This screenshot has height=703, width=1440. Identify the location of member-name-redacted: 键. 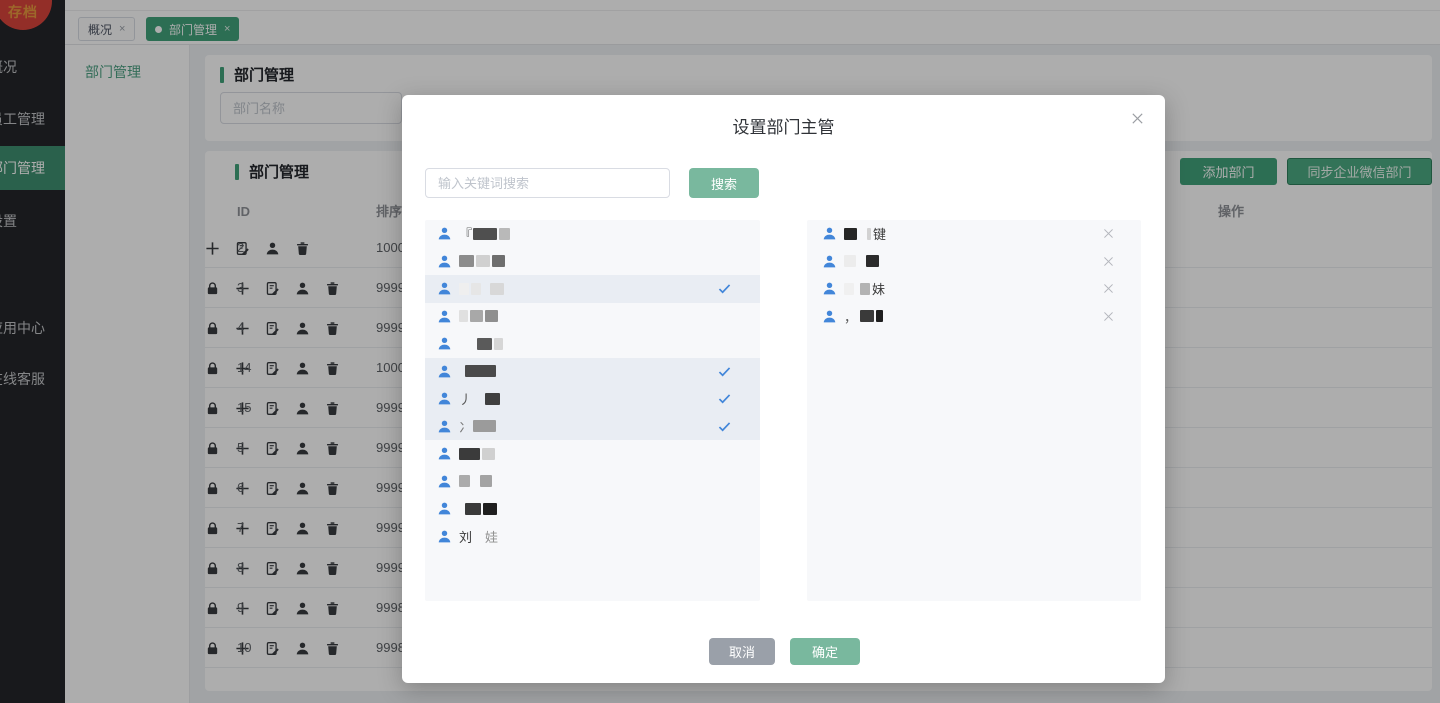
(865, 233).